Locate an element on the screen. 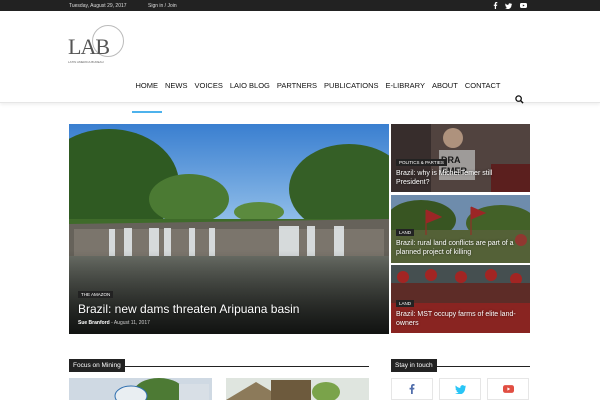 The width and height of the screenshot is (600, 400). twitter-button is located at coordinates (460, 389).